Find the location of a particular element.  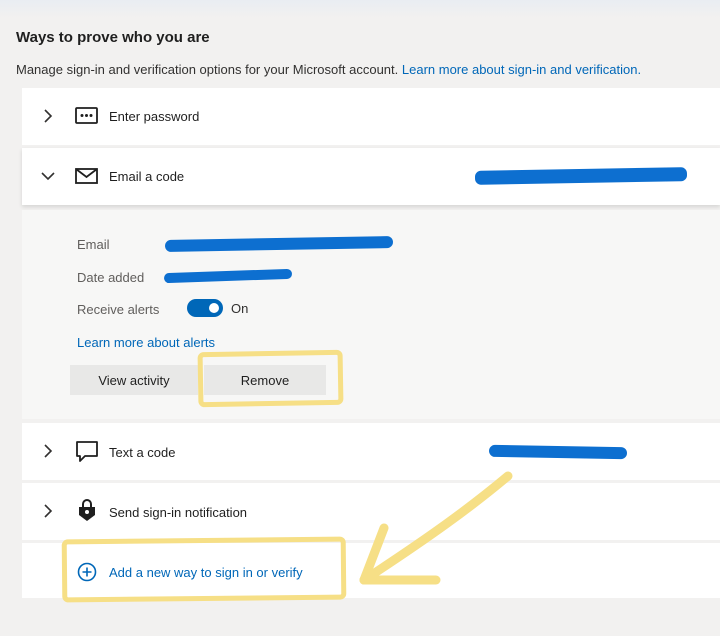

redacted-email-header is located at coordinates (581, 176).